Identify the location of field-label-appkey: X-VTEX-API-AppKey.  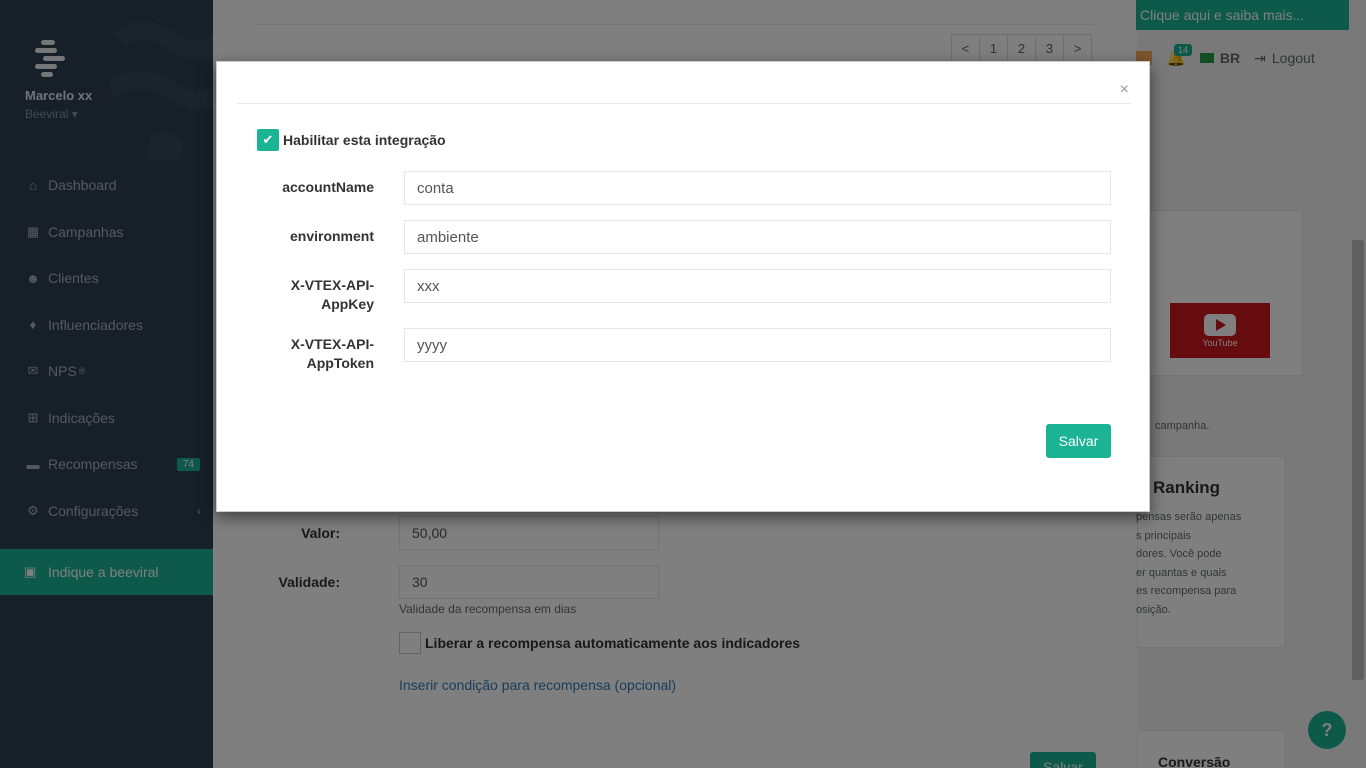
(332, 294).